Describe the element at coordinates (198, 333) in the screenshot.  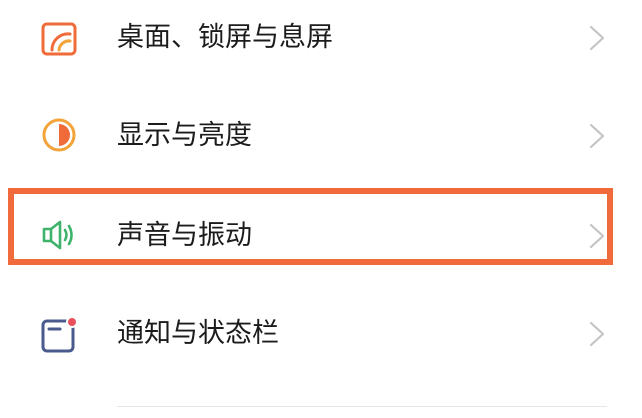
I see `settings-item-label: 通知与状态栏` at that location.